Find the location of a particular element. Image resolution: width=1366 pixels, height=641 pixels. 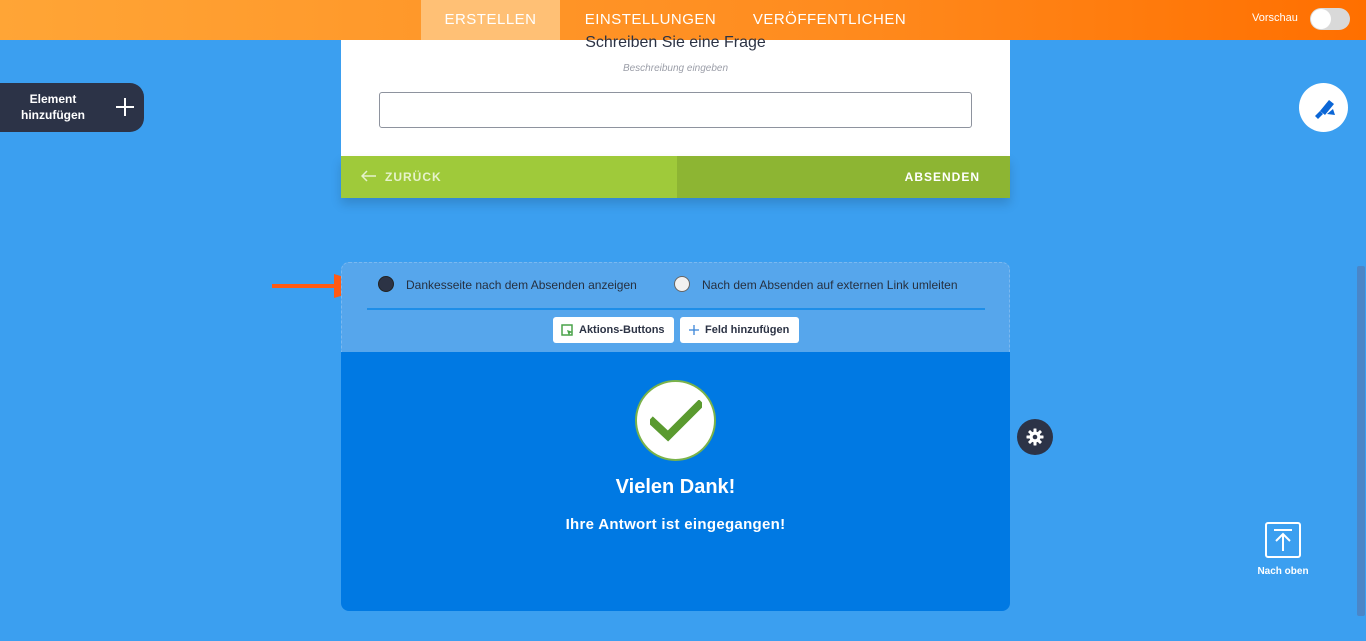

arrow-left-icon is located at coordinates (368, 176).